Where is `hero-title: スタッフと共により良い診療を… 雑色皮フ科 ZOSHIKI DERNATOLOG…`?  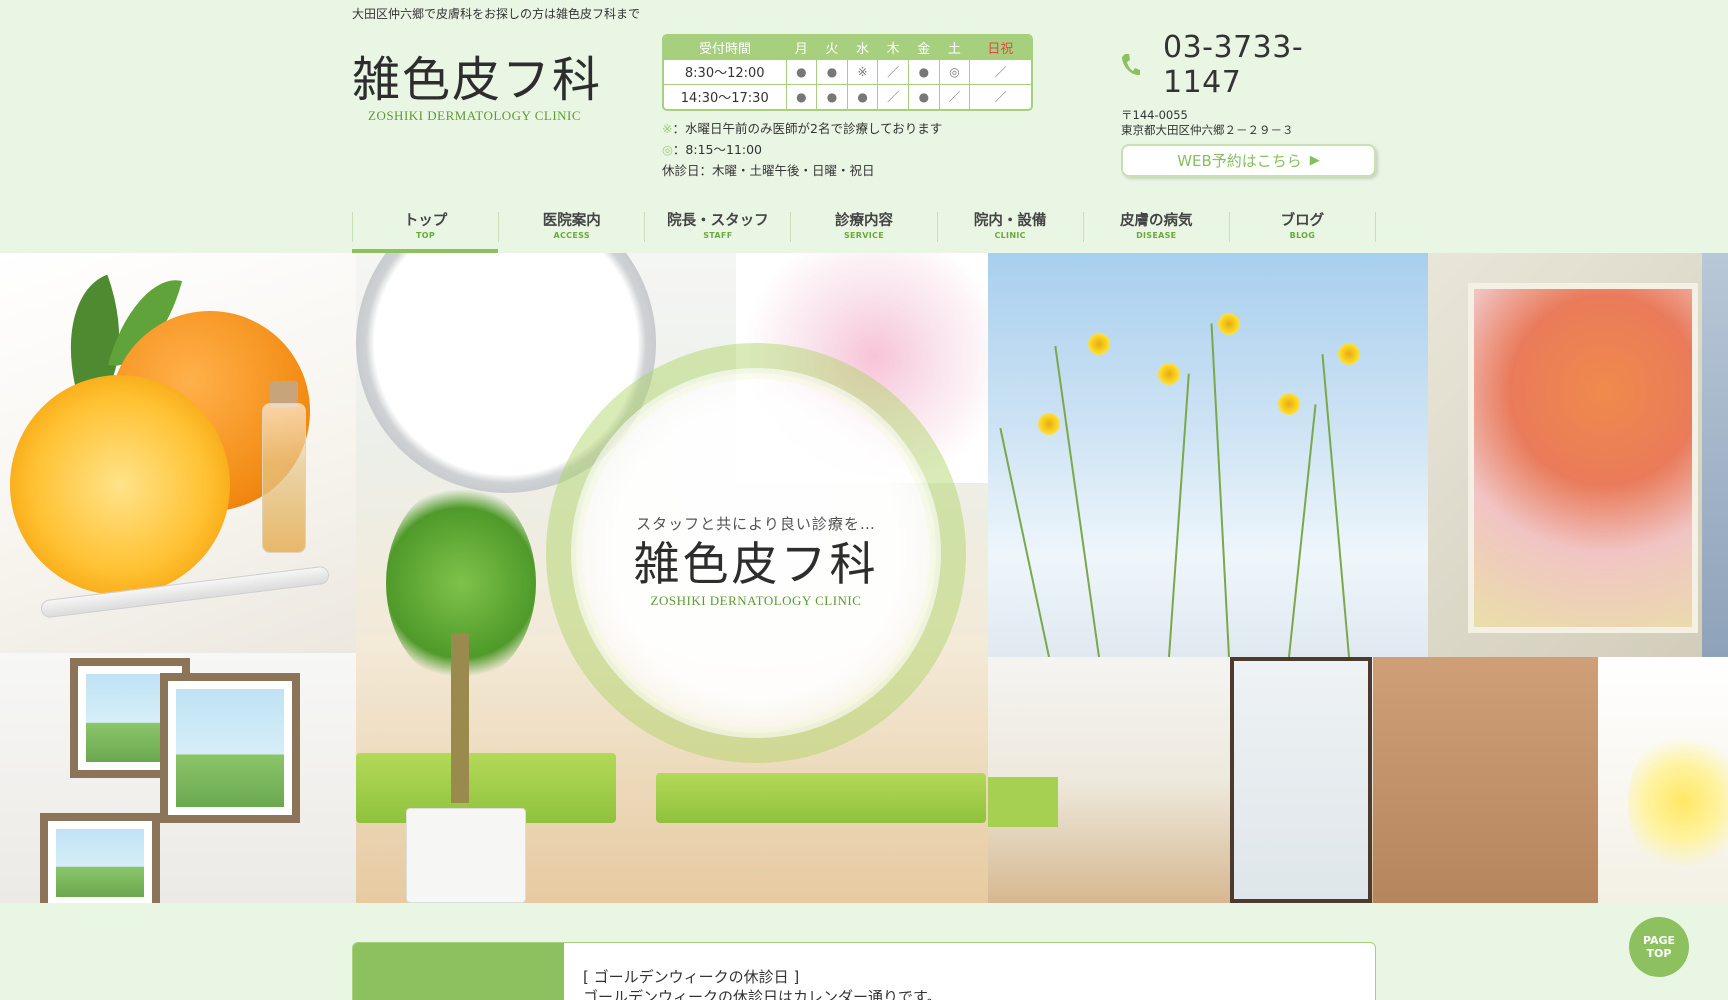
hero-title: スタッフと共により良い診療を… 雑色皮フ科 ZOSHIKI DERNATOLOG… is located at coordinates (756, 561).